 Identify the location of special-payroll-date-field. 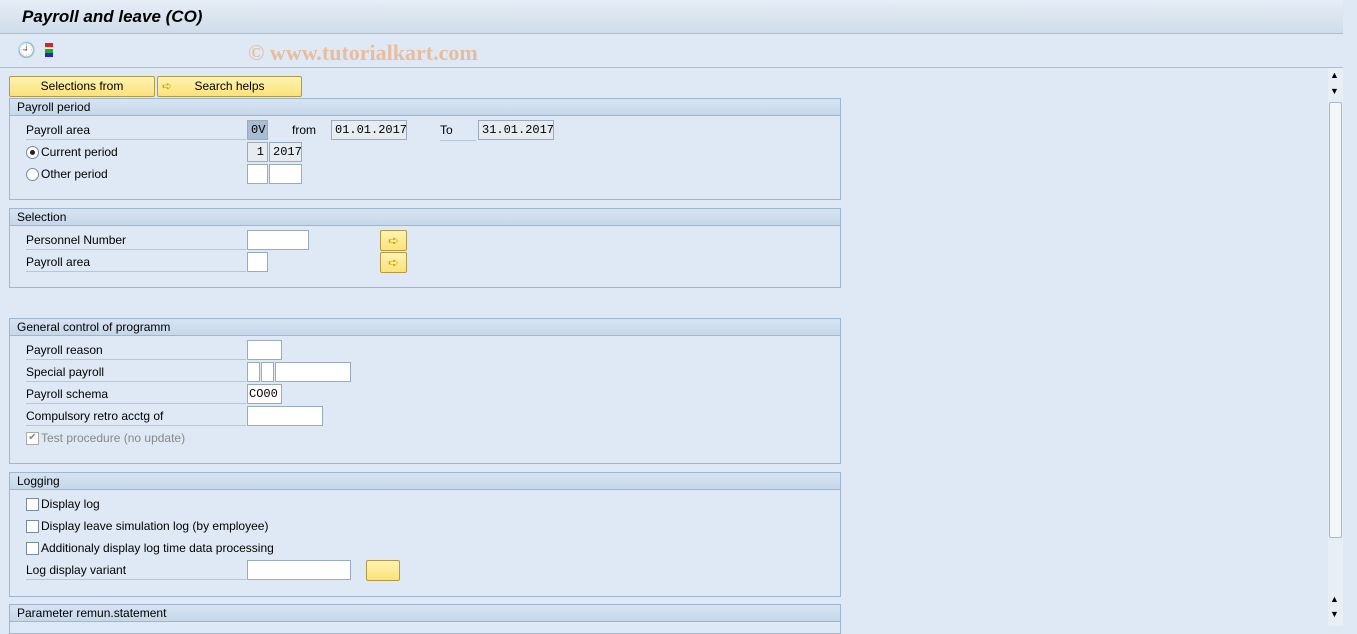
(313, 372).